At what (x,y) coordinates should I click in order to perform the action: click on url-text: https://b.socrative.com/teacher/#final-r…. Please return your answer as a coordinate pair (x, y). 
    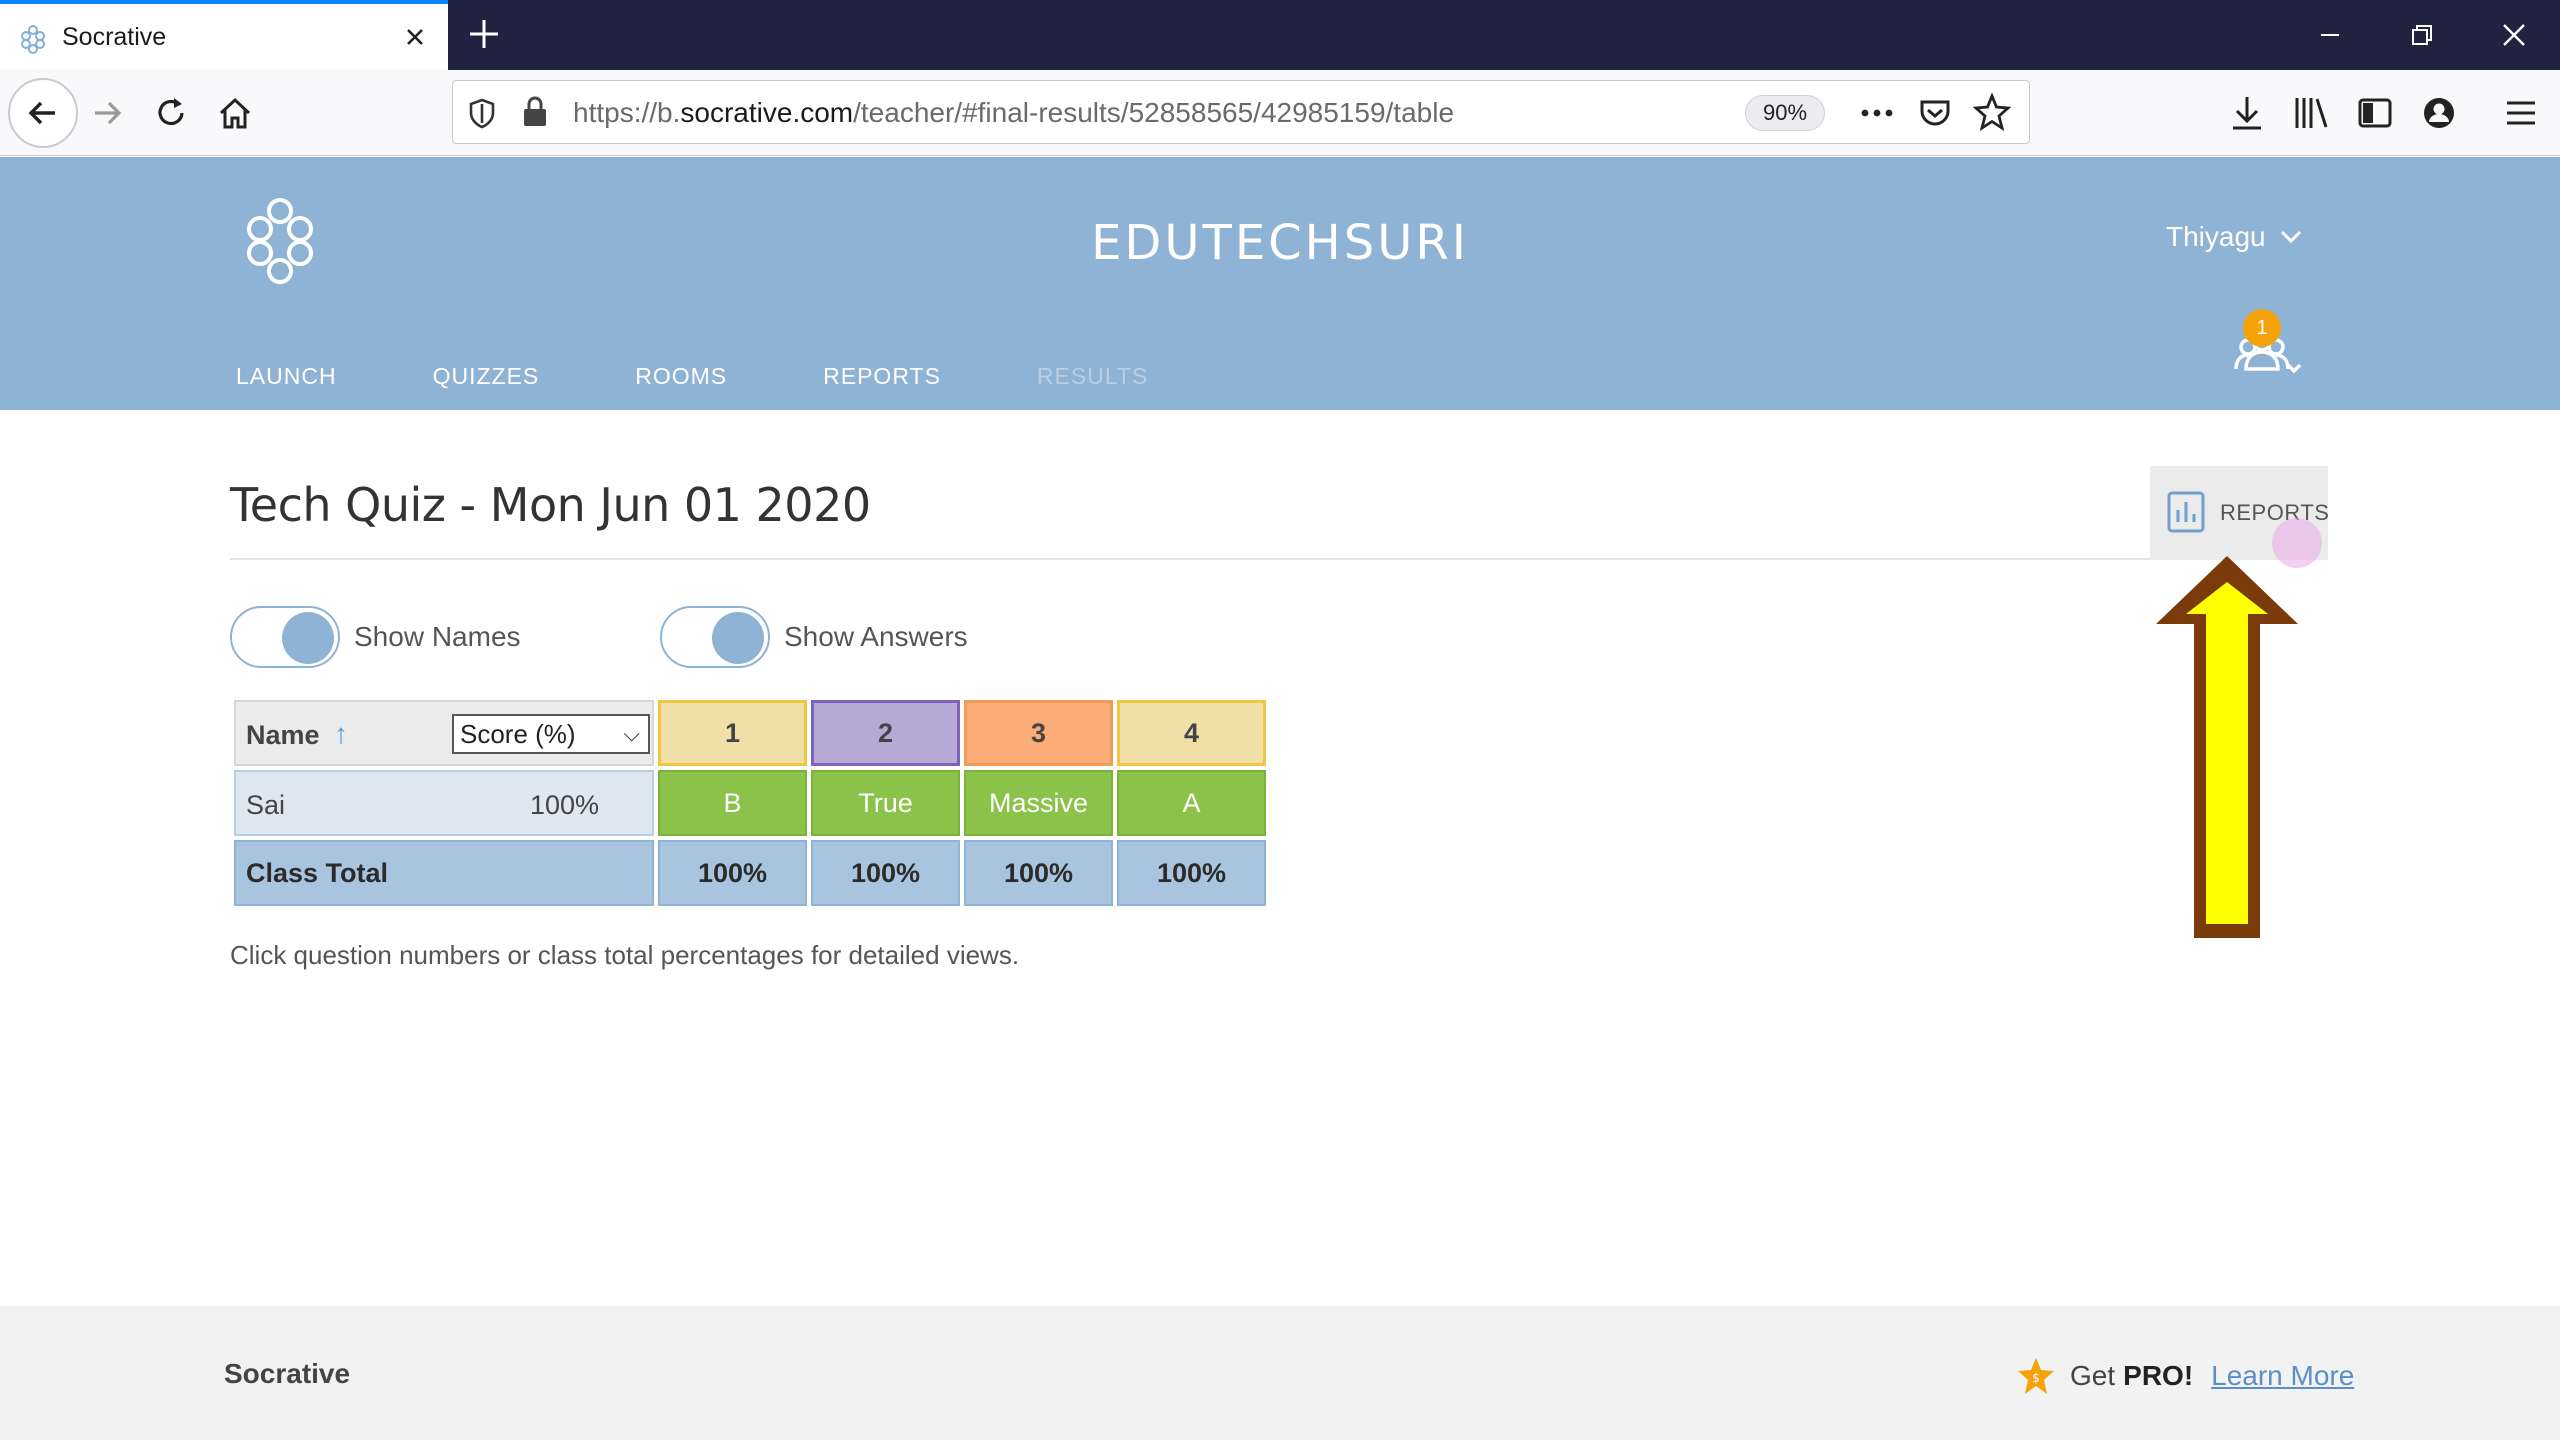
    Looking at the image, I should click on (1013, 113).